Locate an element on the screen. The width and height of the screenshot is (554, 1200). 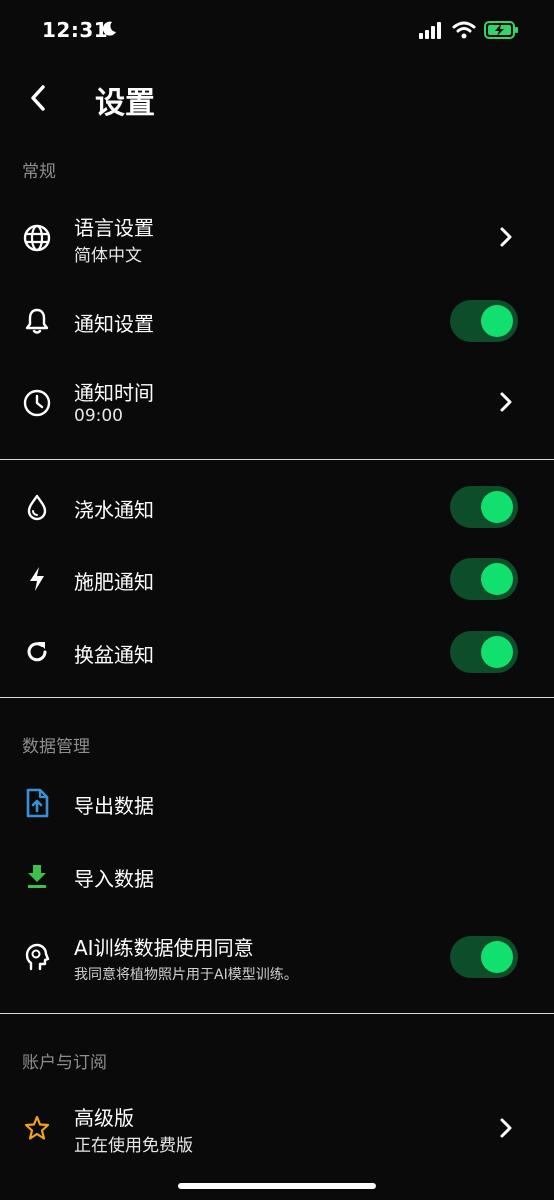
head-icon is located at coordinates (37, 957).